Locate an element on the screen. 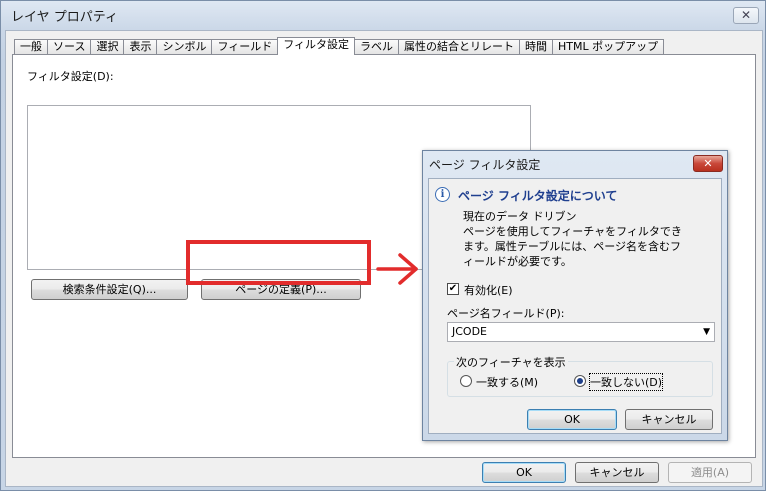  dialog-ok-button: OK is located at coordinates (572, 419).